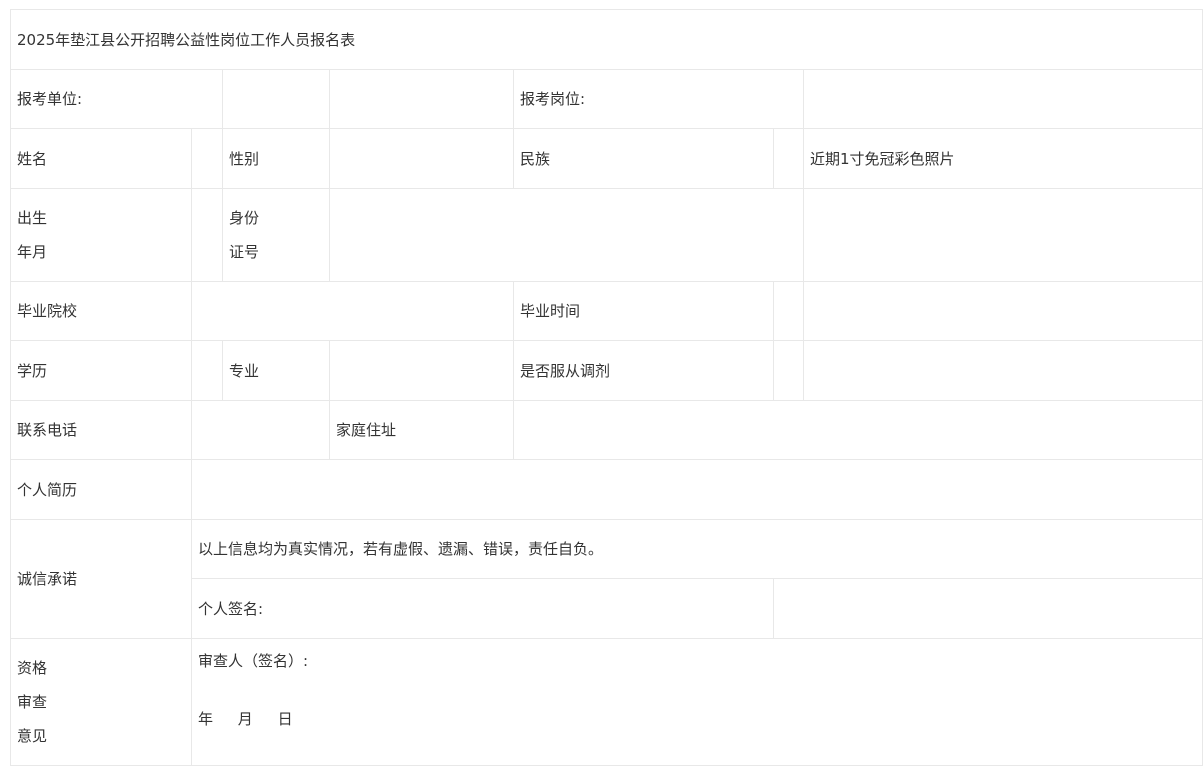 The width and height of the screenshot is (1204, 775). What do you see at coordinates (101, 158) in the screenshot?
I see `label-name: 姓名` at bounding box center [101, 158].